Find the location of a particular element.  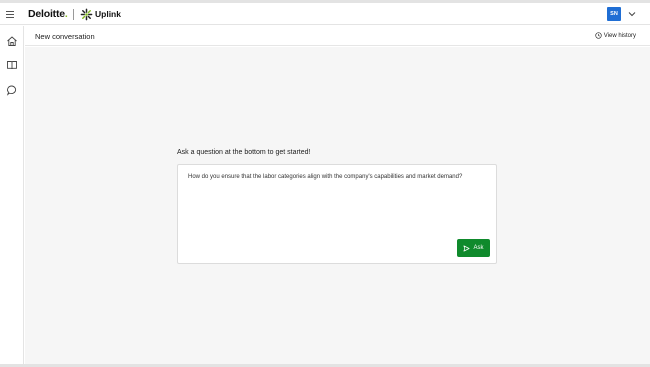

sidebar-item-home is located at coordinates (12, 41).